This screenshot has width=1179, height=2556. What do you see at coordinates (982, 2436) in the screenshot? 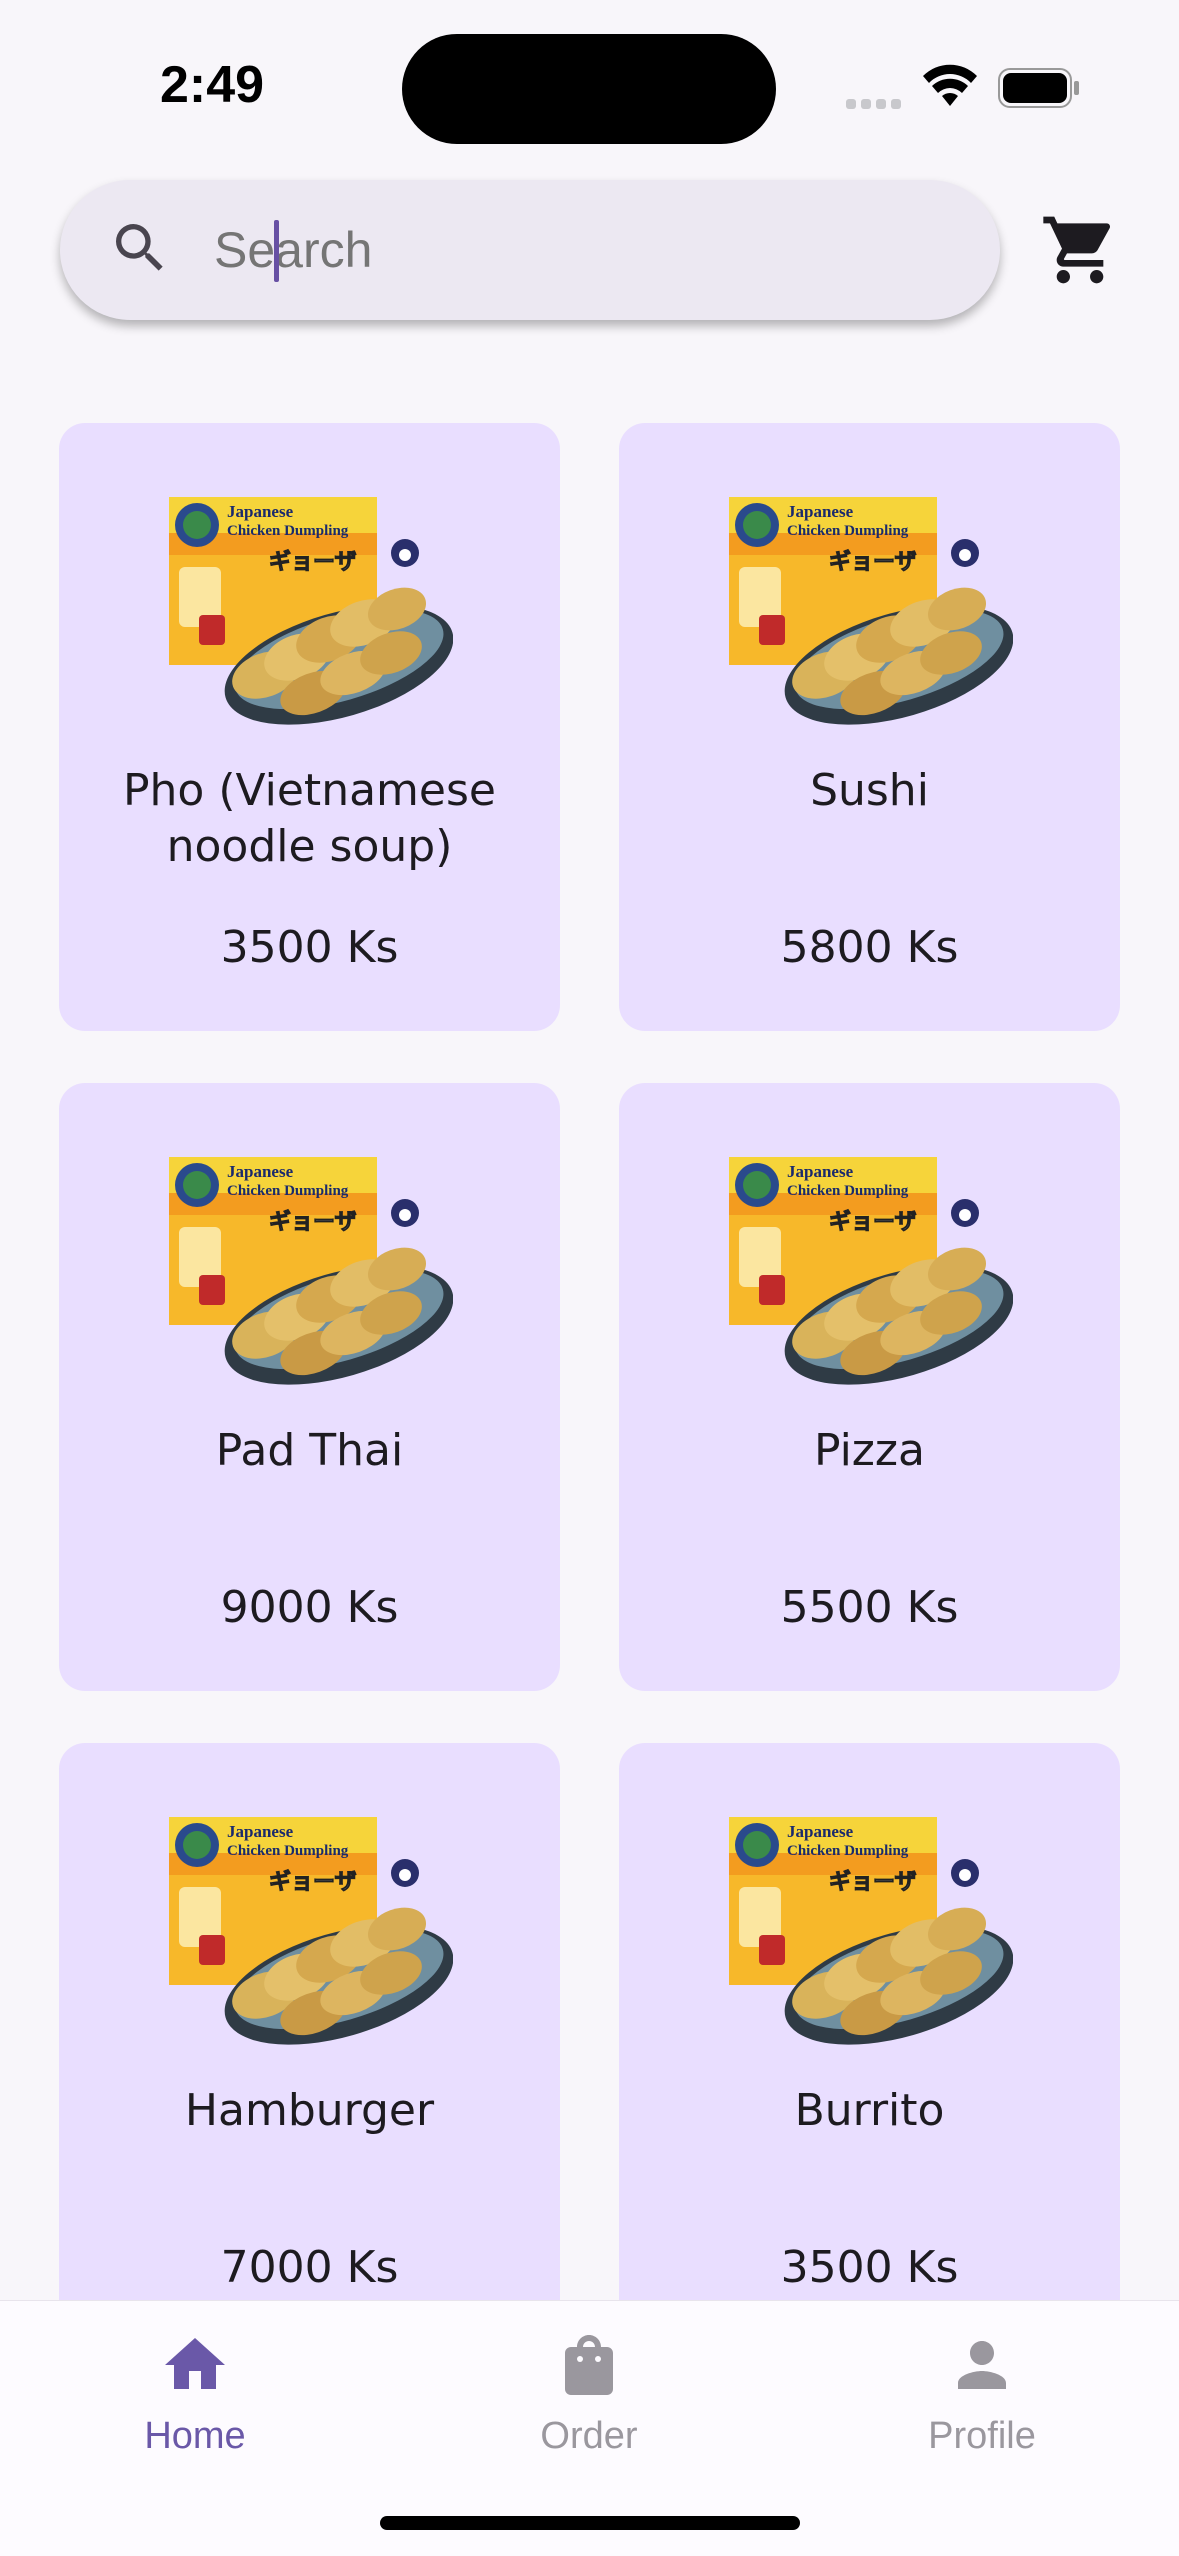
I see `nav-profile-label: Profile` at bounding box center [982, 2436].